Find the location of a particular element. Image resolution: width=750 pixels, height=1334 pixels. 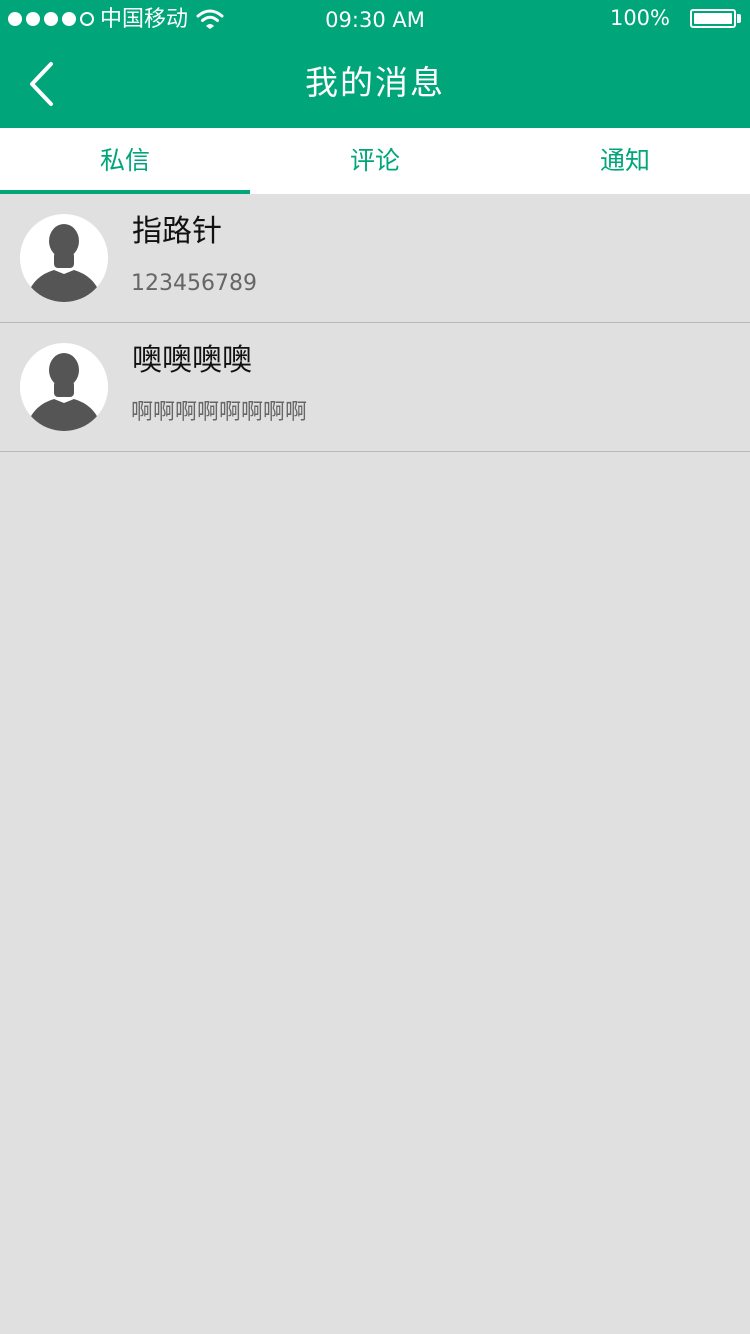

message-preview: 啊啊啊啊啊啊啊啊 is located at coordinates (219, 412).